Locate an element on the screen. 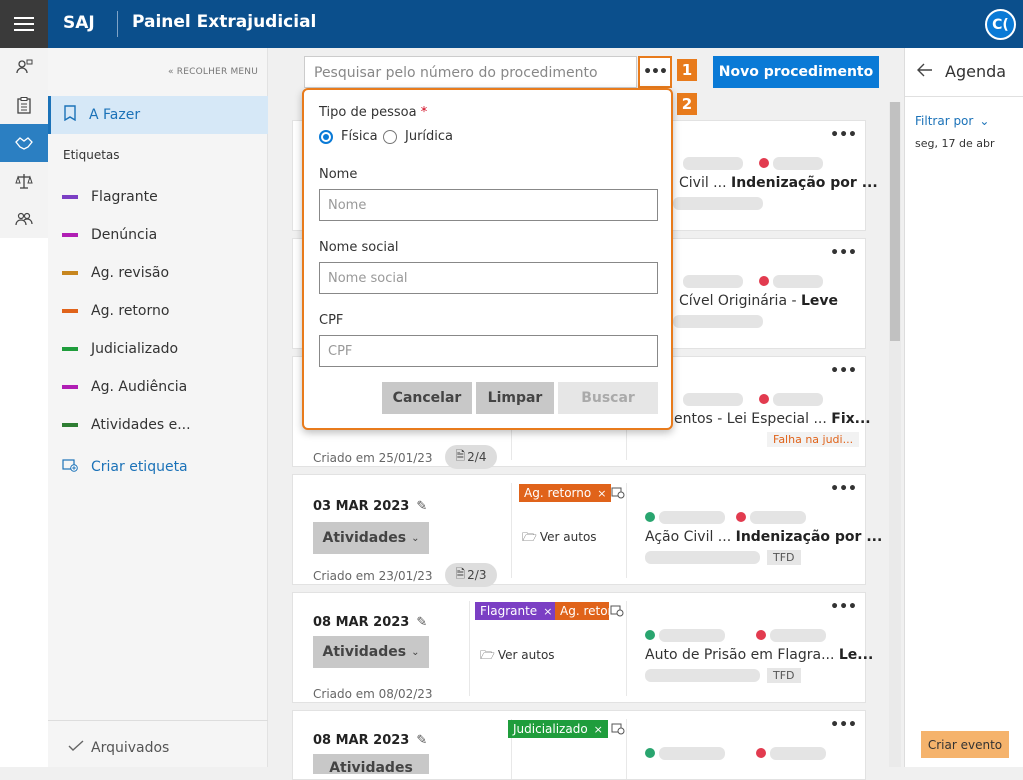 The height and width of the screenshot is (780, 1023). documents-counter: 🗎 2/4 is located at coordinates (471, 457).